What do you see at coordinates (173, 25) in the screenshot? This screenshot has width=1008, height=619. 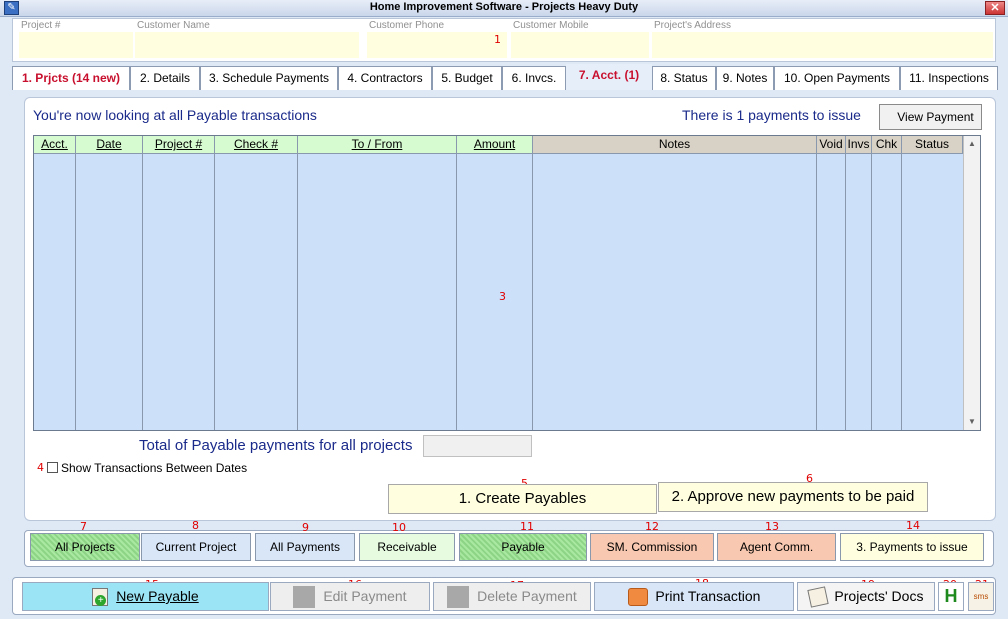 I see `customer-name-label: Customer Name` at bounding box center [173, 25].